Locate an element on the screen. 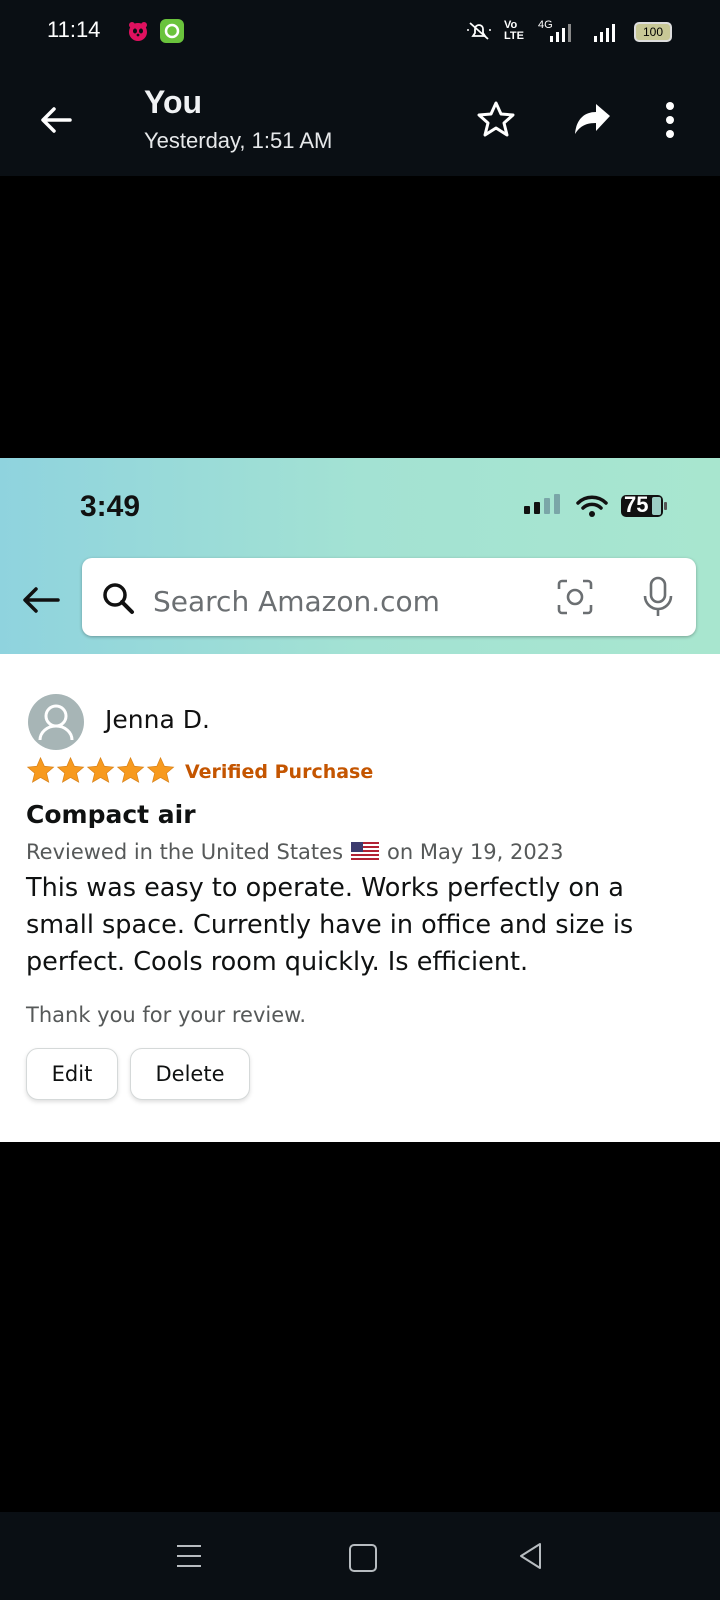 The width and height of the screenshot is (720, 1600). review-title: Compact air is located at coordinates (111, 814).